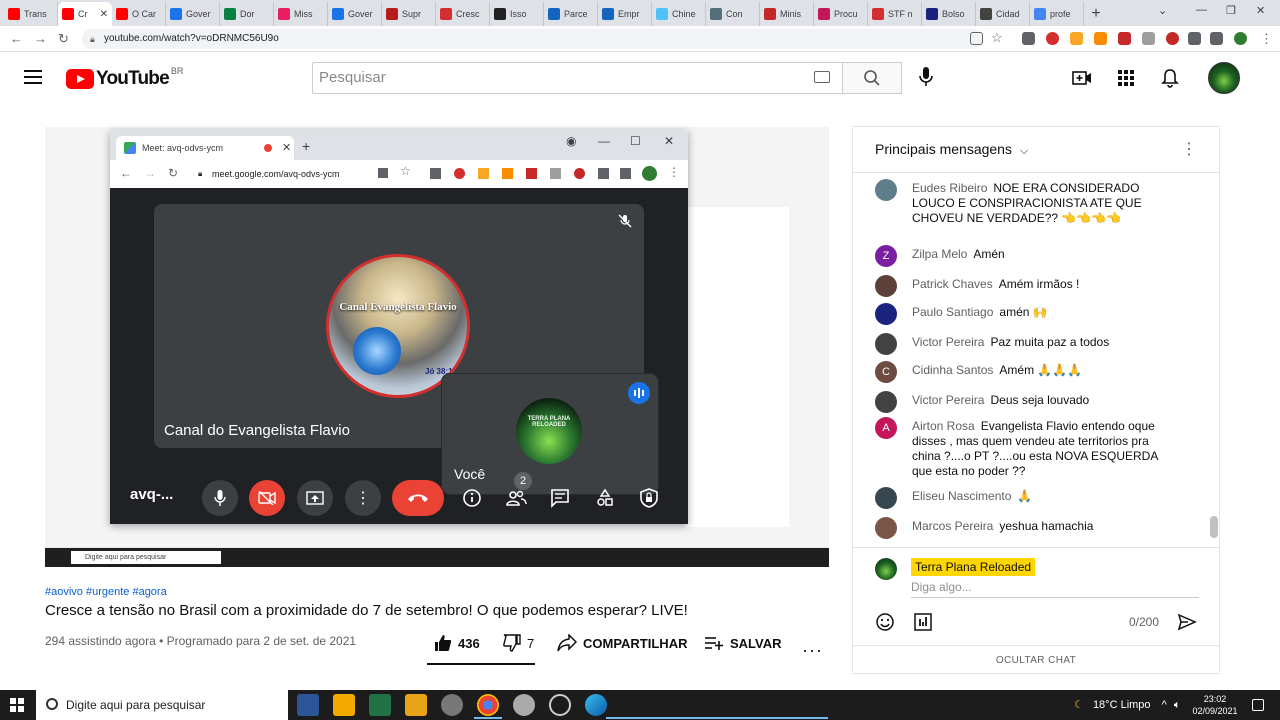 The image size is (1280, 720). I want to click on notifications-icon, so click(1258, 705).